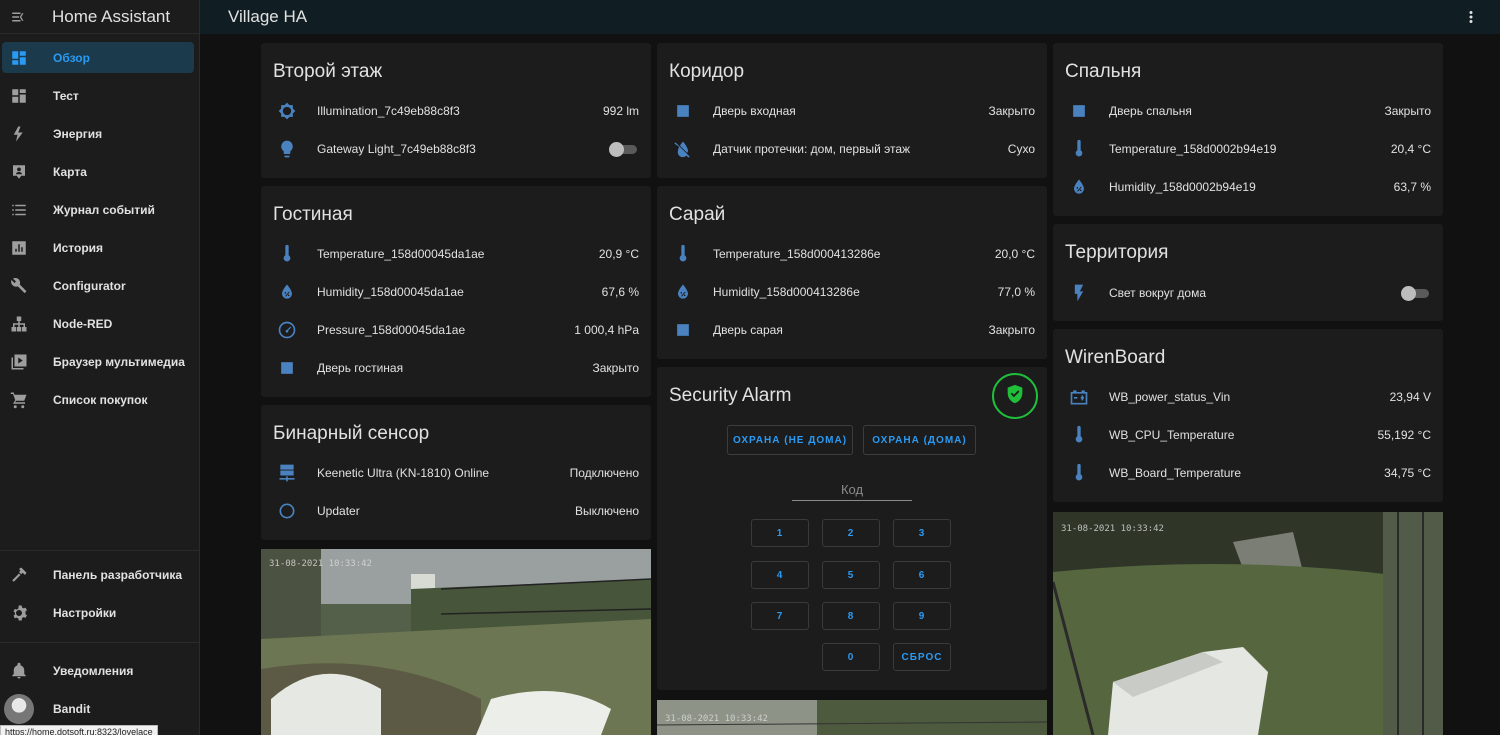 The height and width of the screenshot is (735, 1500). What do you see at coordinates (922, 533) in the screenshot?
I see `keypad-3: 3` at bounding box center [922, 533].